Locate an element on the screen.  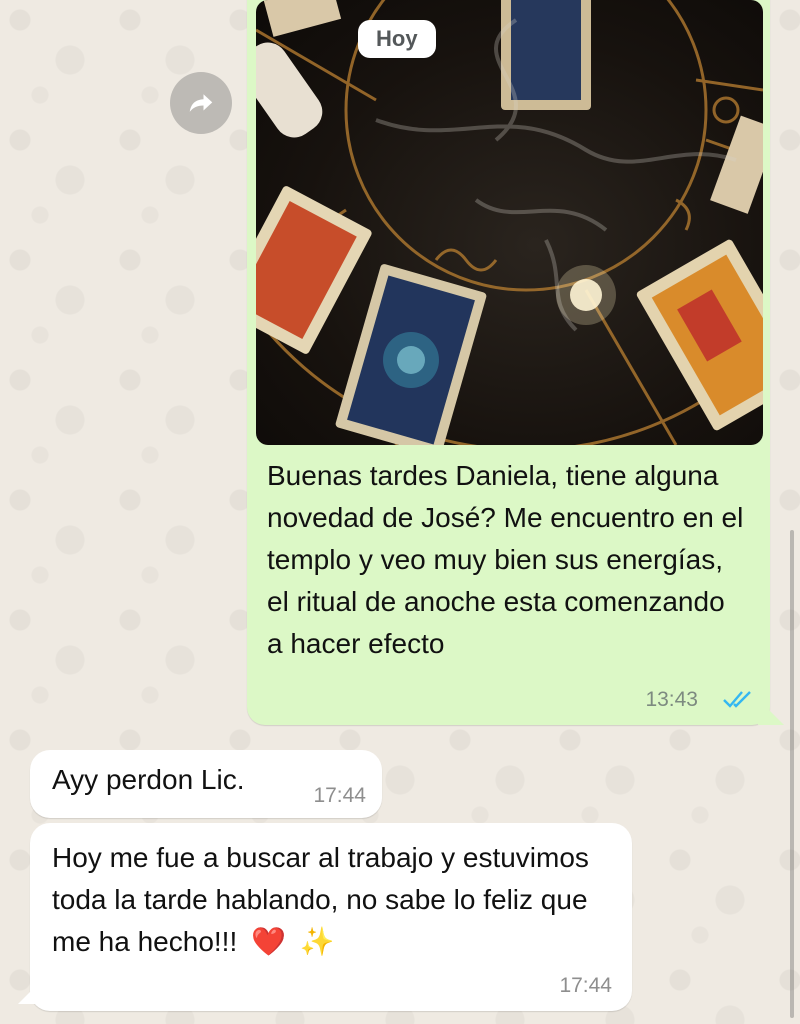
incoming-message-bubble: Ayy perdon Lic. 17:44 is located at coordinates (206, 784).